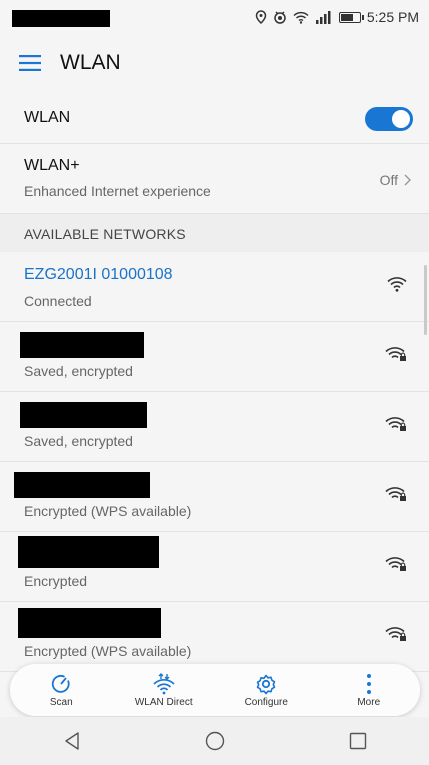 The width and height of the screenshot is (429, 765). Describe the element at coordinates (280, 17) in the screenshot. I see `eye-comfort-icon` at that location.